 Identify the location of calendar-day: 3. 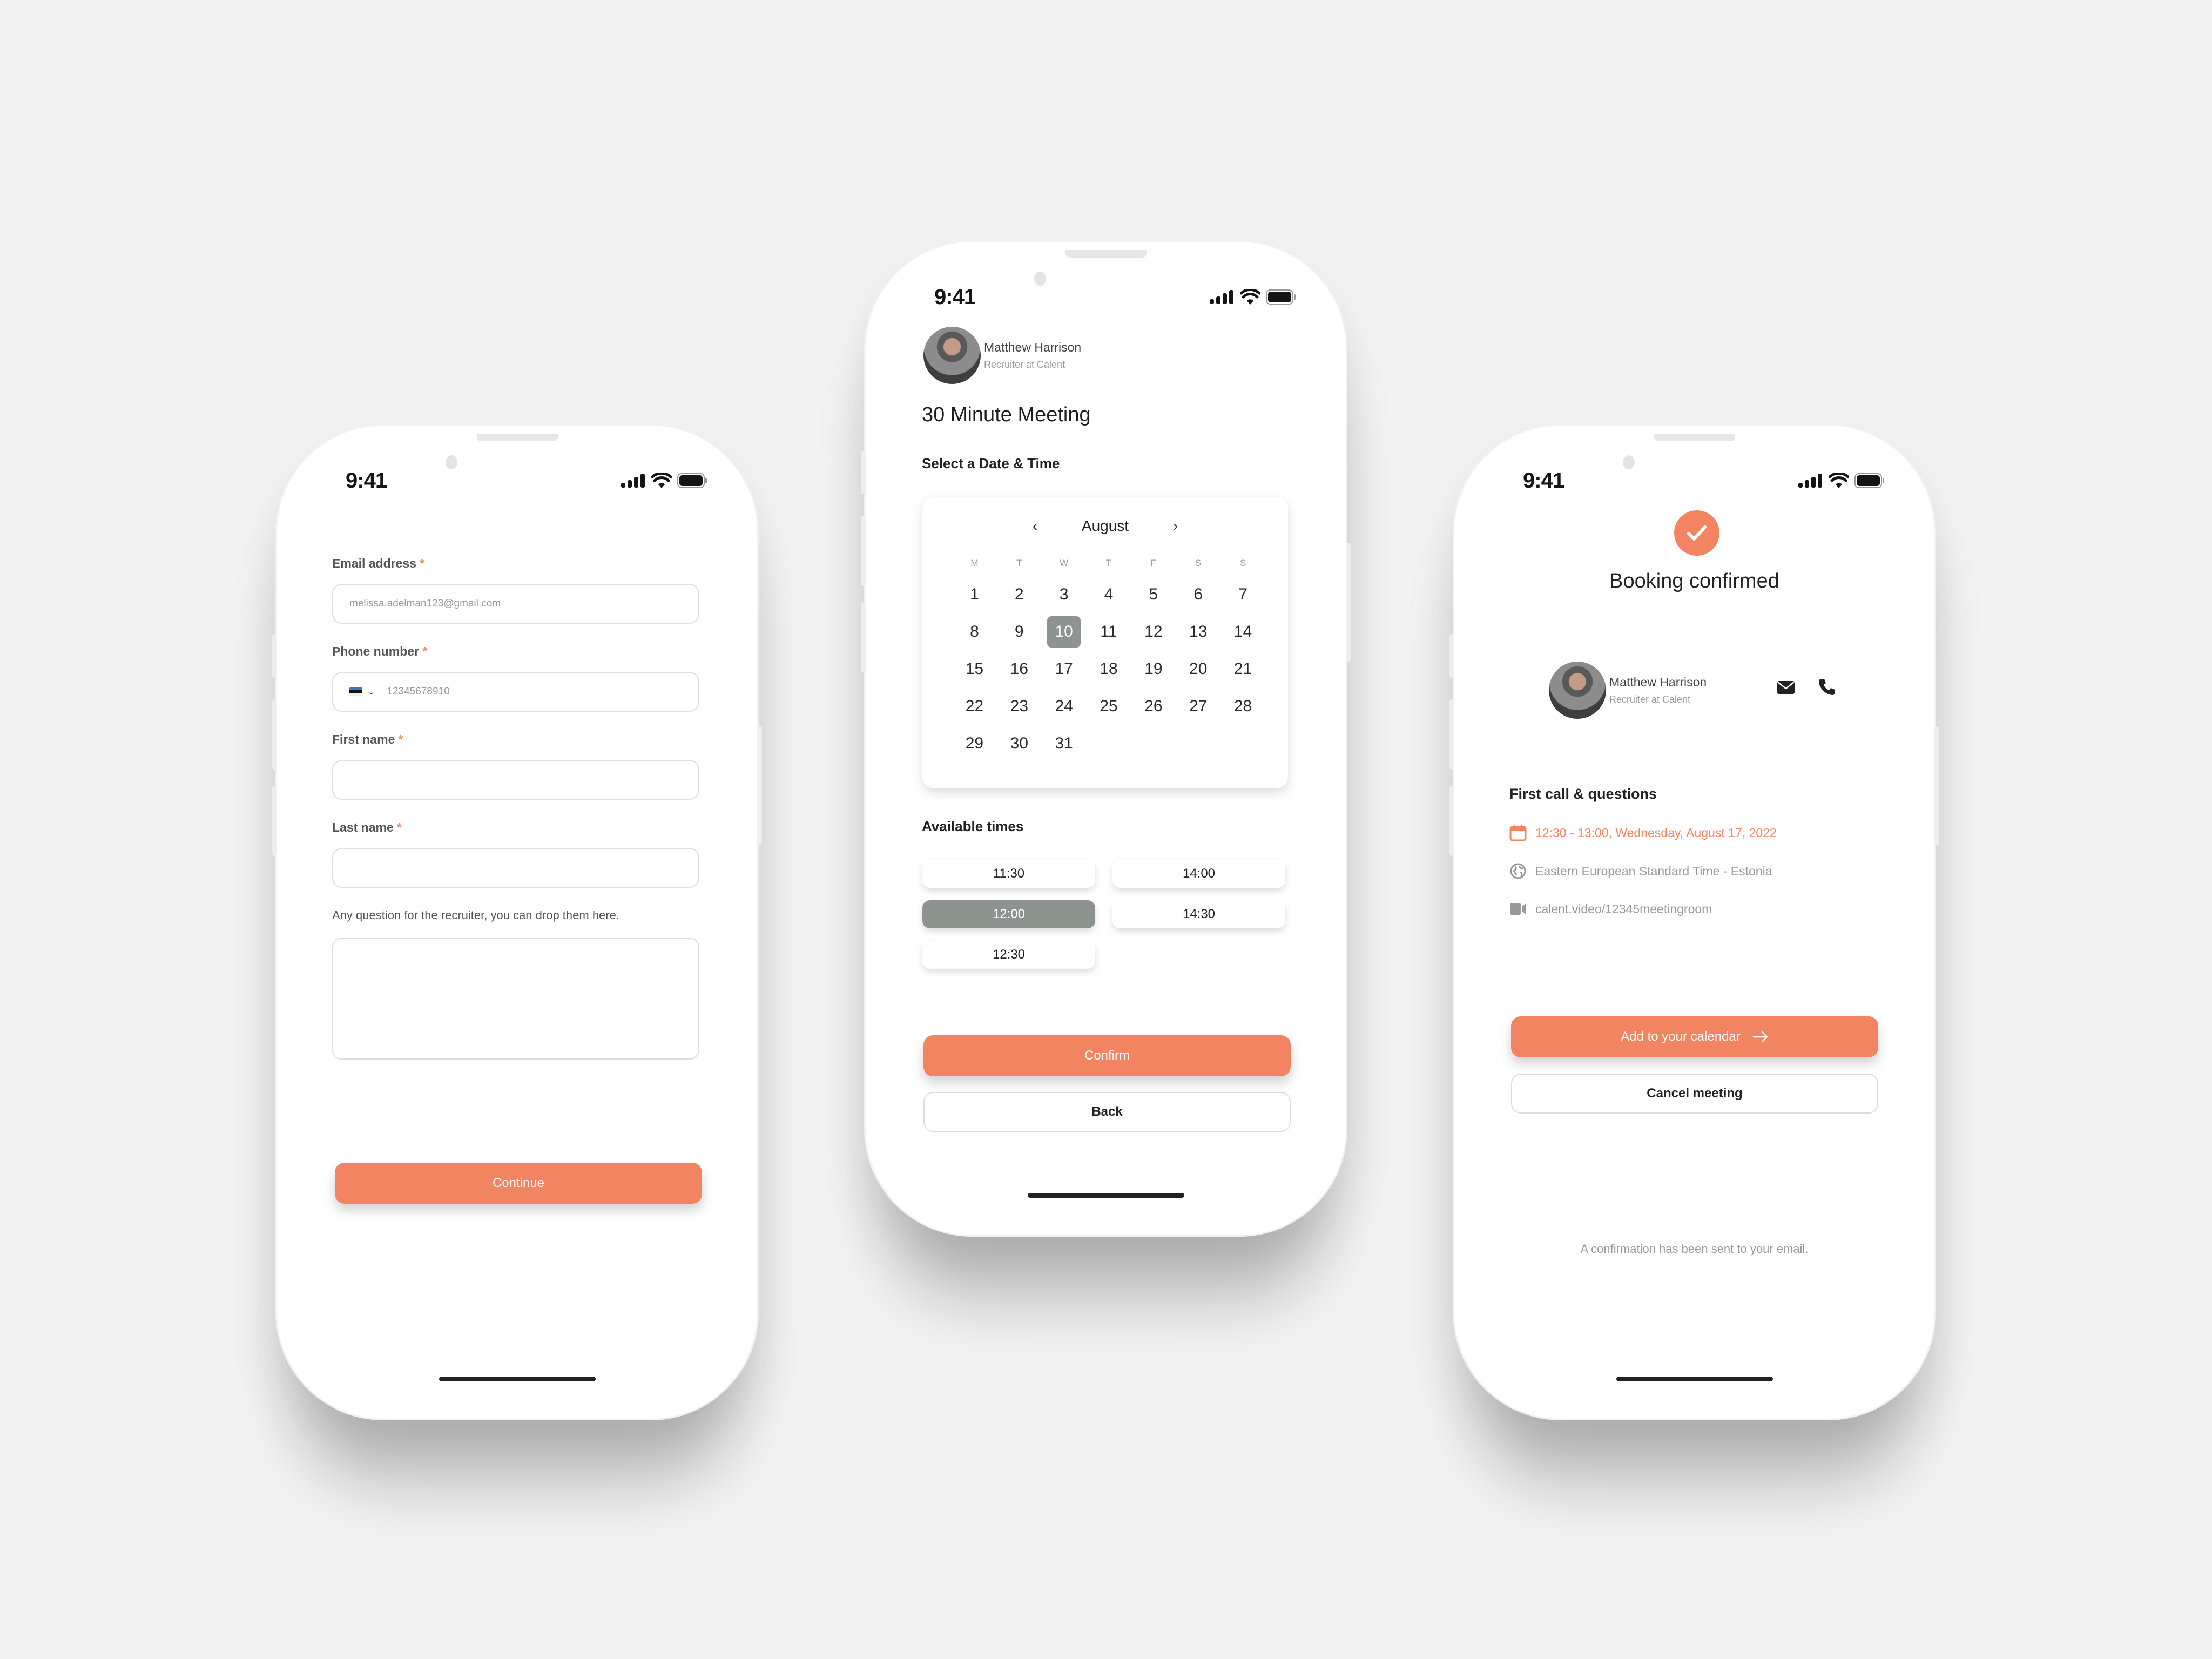
(1064, 594).